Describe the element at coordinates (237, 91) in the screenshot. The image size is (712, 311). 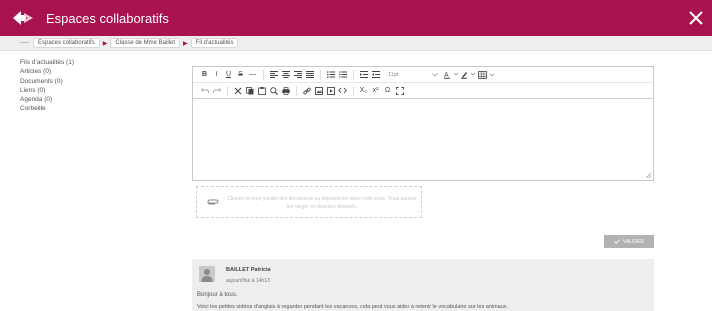
I see `cut-icon` at that location.